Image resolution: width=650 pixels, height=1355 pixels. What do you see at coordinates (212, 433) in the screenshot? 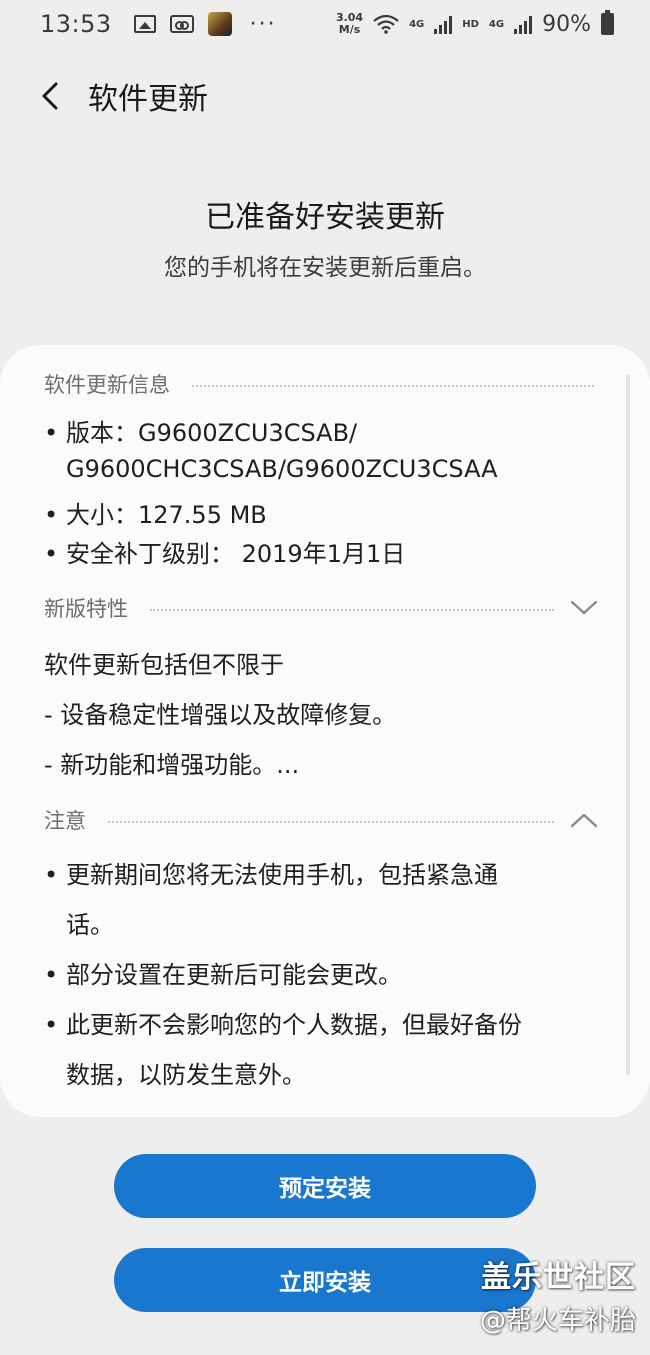
I see `version-text-line1: 版本：G9600ZCU3CSAB/` at bounding box center [212, 433].